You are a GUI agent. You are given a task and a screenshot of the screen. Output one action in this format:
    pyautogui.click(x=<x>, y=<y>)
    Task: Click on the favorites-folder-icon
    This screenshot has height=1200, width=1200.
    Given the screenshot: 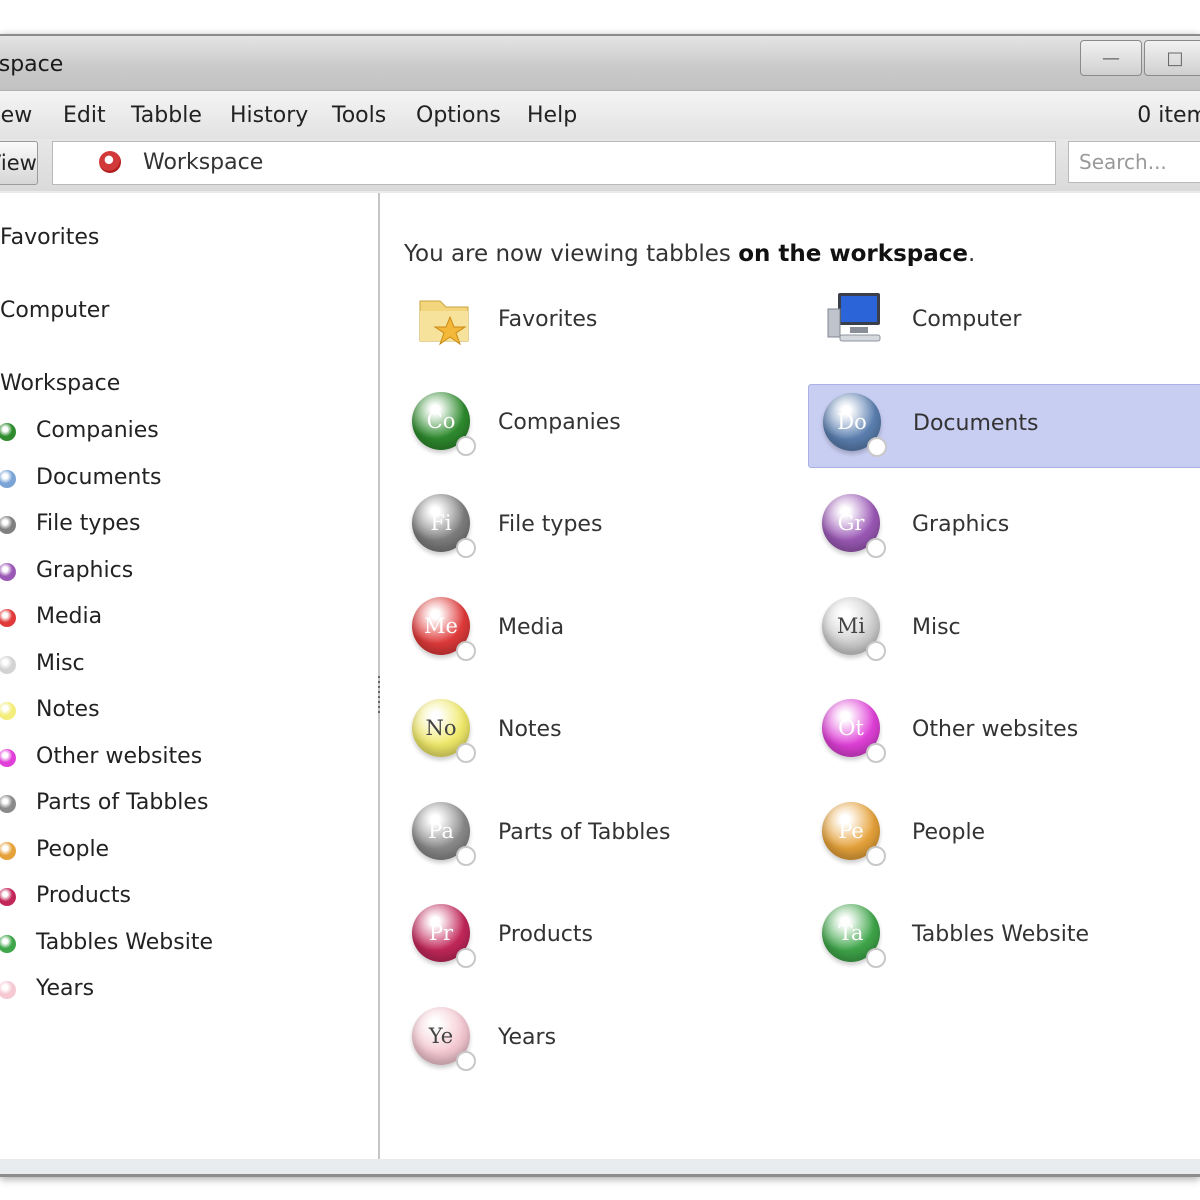 What is the action you would take?
    pyautogui.click(x=445, y=318)
    